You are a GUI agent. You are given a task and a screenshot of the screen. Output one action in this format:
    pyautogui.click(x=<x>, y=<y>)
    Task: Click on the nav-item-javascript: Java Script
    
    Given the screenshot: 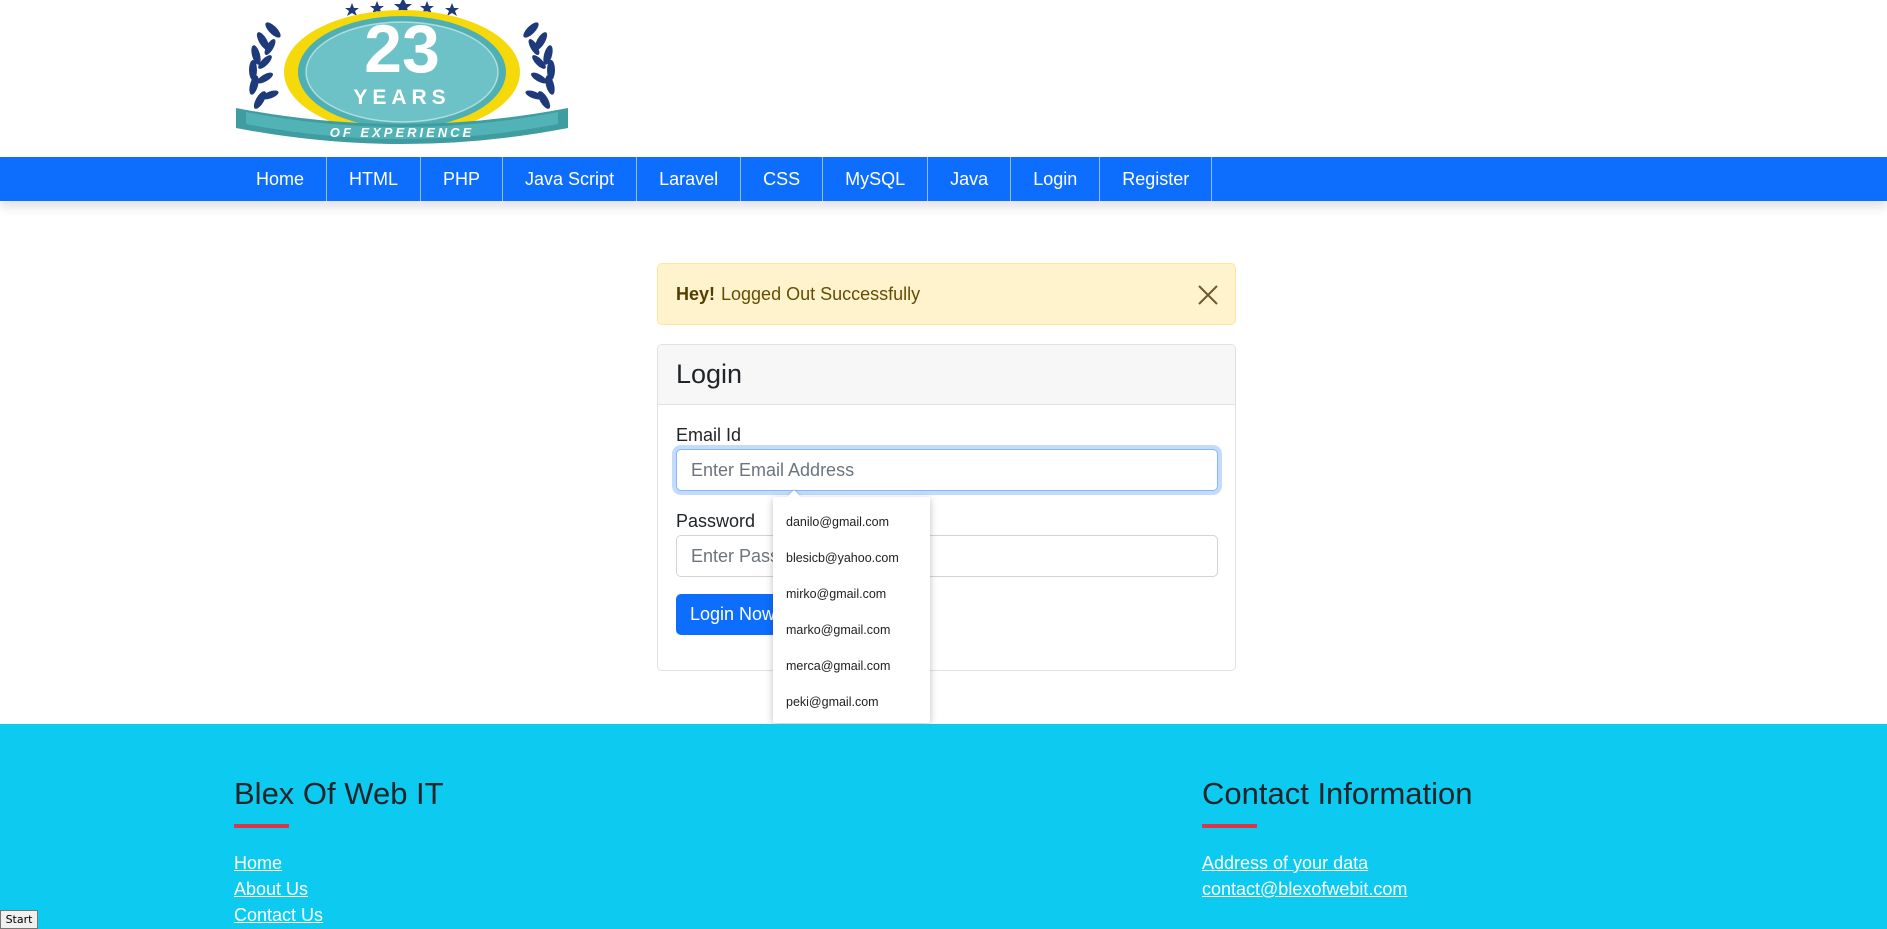 What is the action you would take?
    pyautogui.click(x=570, y=179)
    